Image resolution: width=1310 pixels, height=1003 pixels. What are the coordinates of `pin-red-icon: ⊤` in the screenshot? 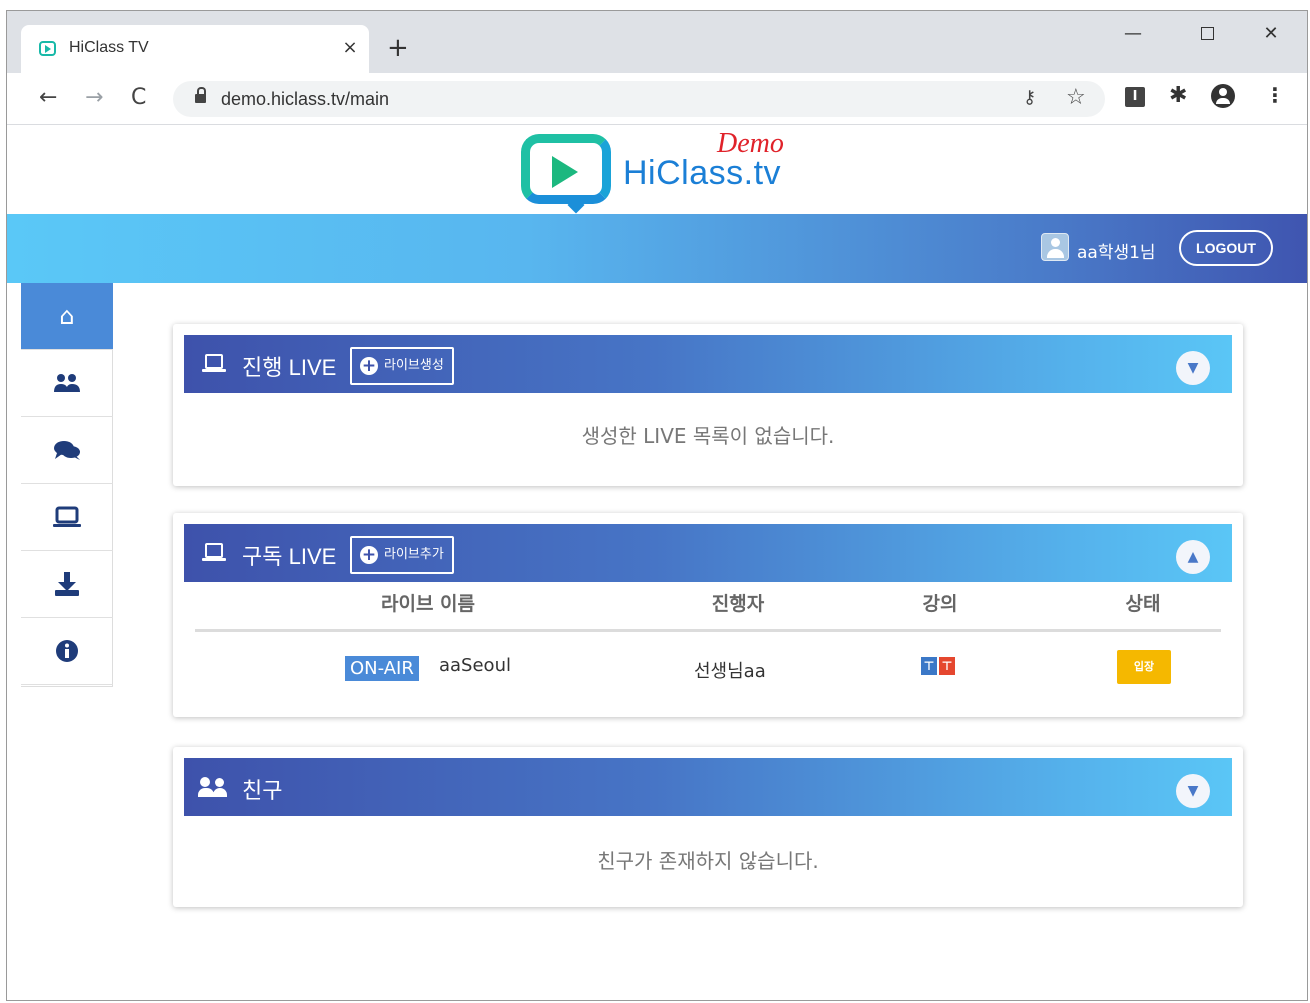 It's located at (947, 666).